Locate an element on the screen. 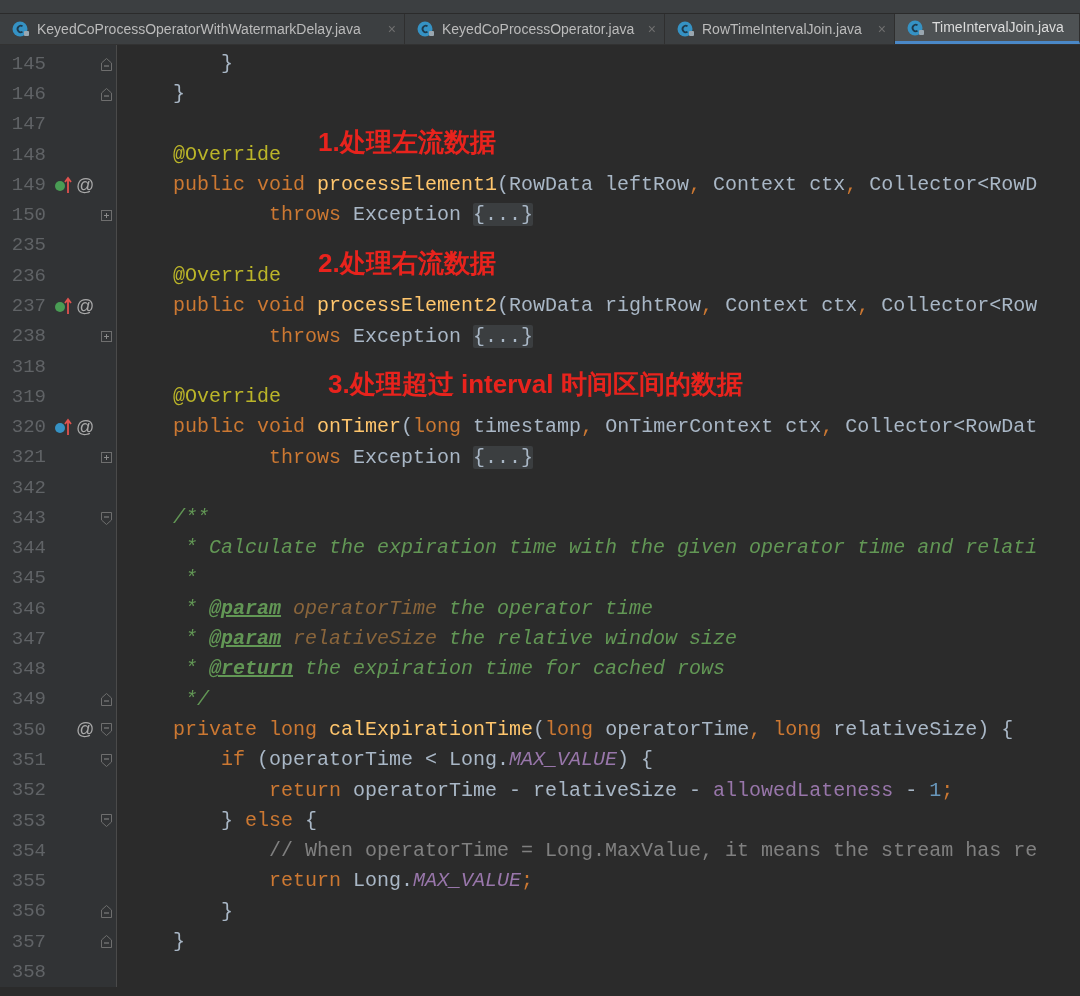 Image resolution: width=1080 pixels, height=996 pixels. code-line: public void onTimer(long timestamp, OnTimerContext ctx, Collector<RowDat is located at coordinates (605, 427).